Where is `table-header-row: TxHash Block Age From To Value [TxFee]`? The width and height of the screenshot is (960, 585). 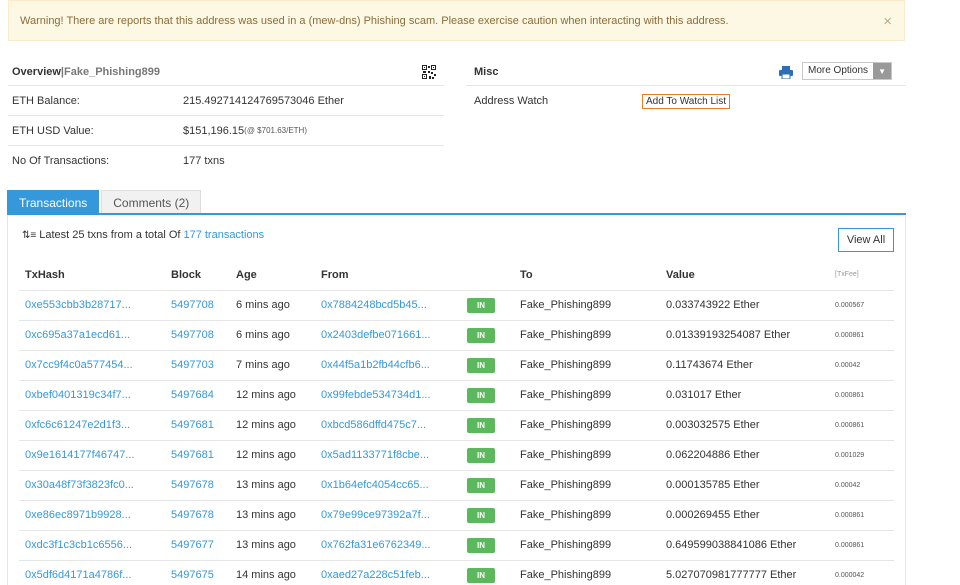 table-header-row: TxHash Block Age From To Value [TxFee] is located at coordinates (456, 275).